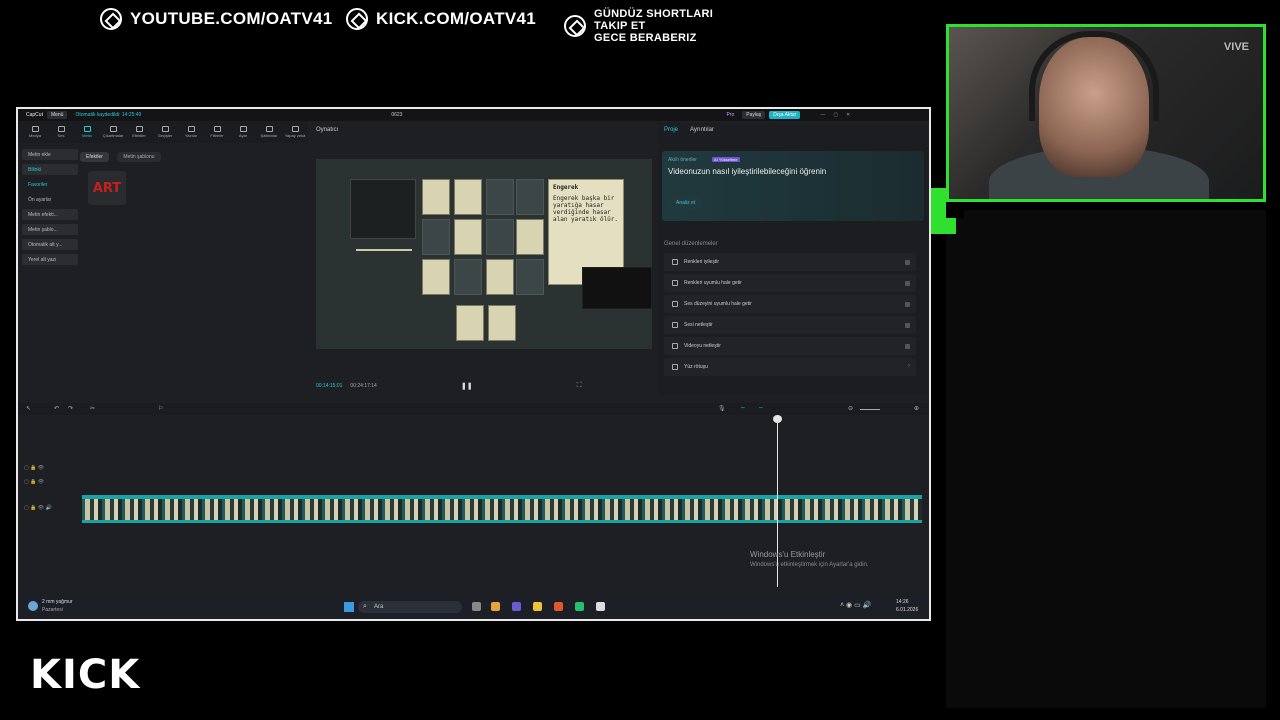 The width and height of the screenshot is (1280, 720). I want to click on nav-presets: Ön ayarlar, so click(50, 199).